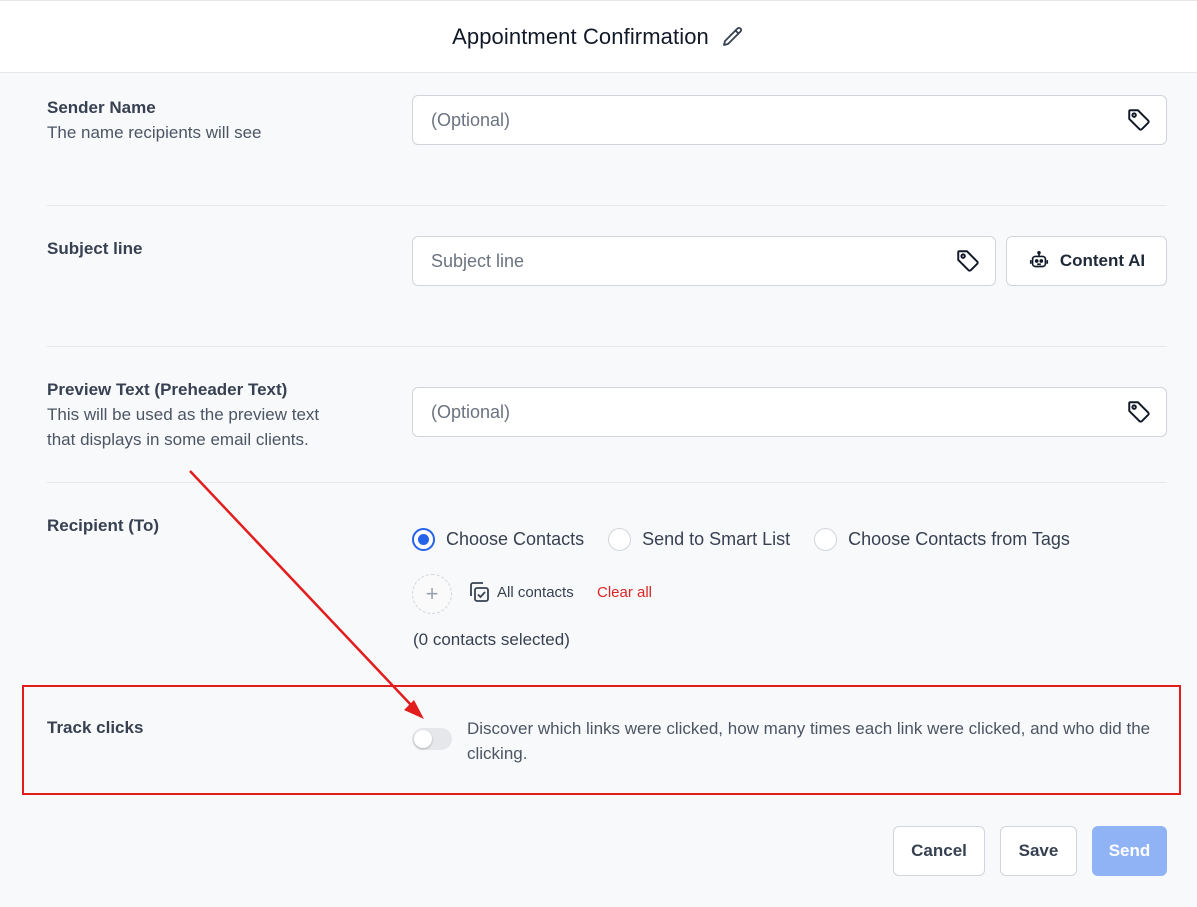  I want to click on preview-description-1: This will be used as the preview text, so click(183, 414).